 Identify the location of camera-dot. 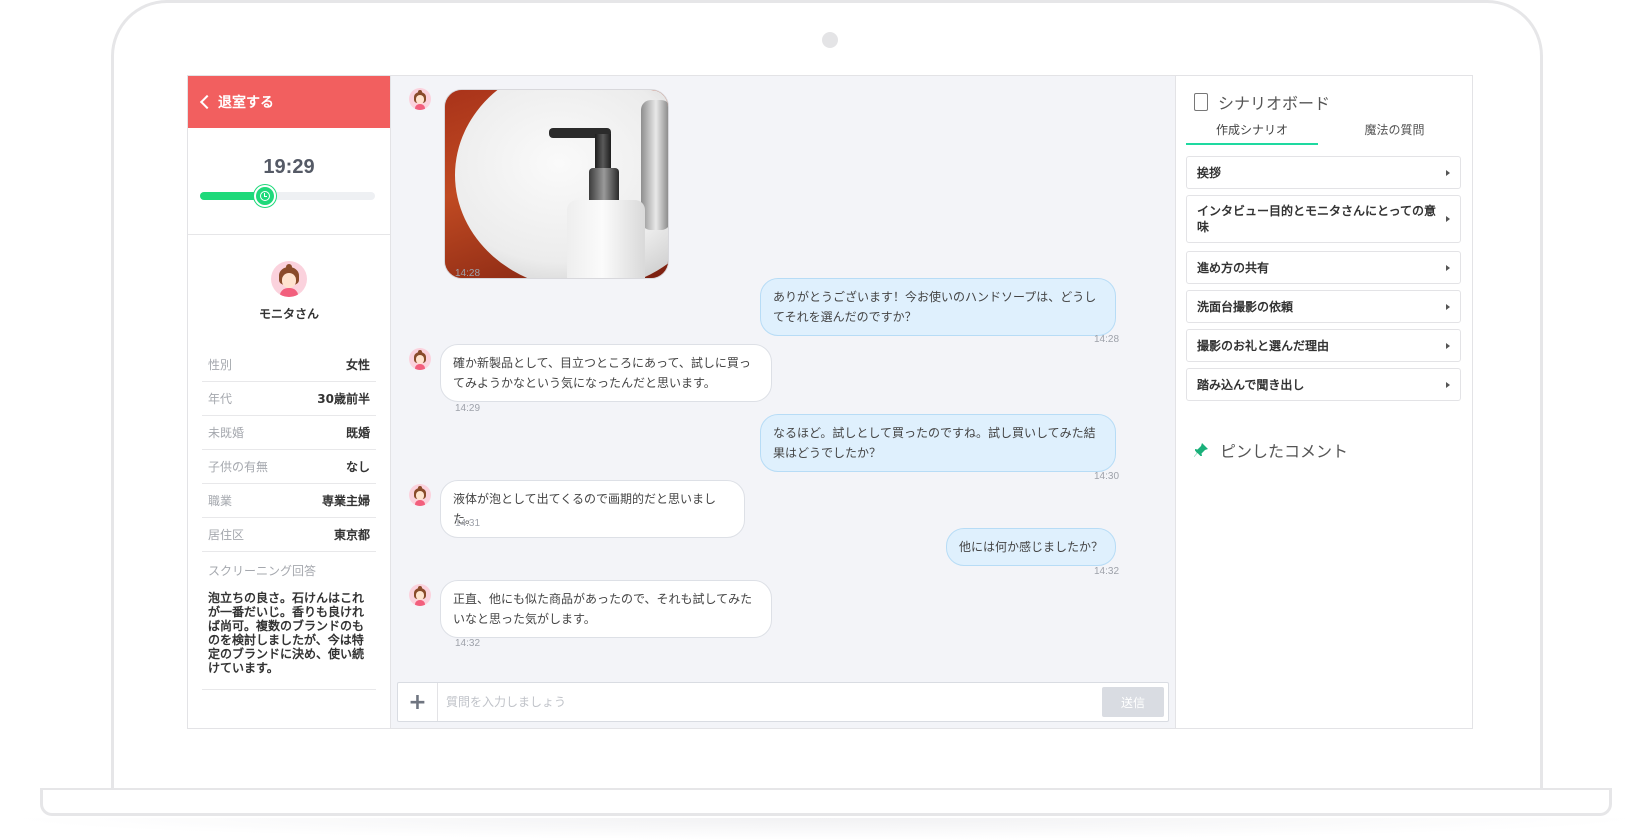
(830, 40).